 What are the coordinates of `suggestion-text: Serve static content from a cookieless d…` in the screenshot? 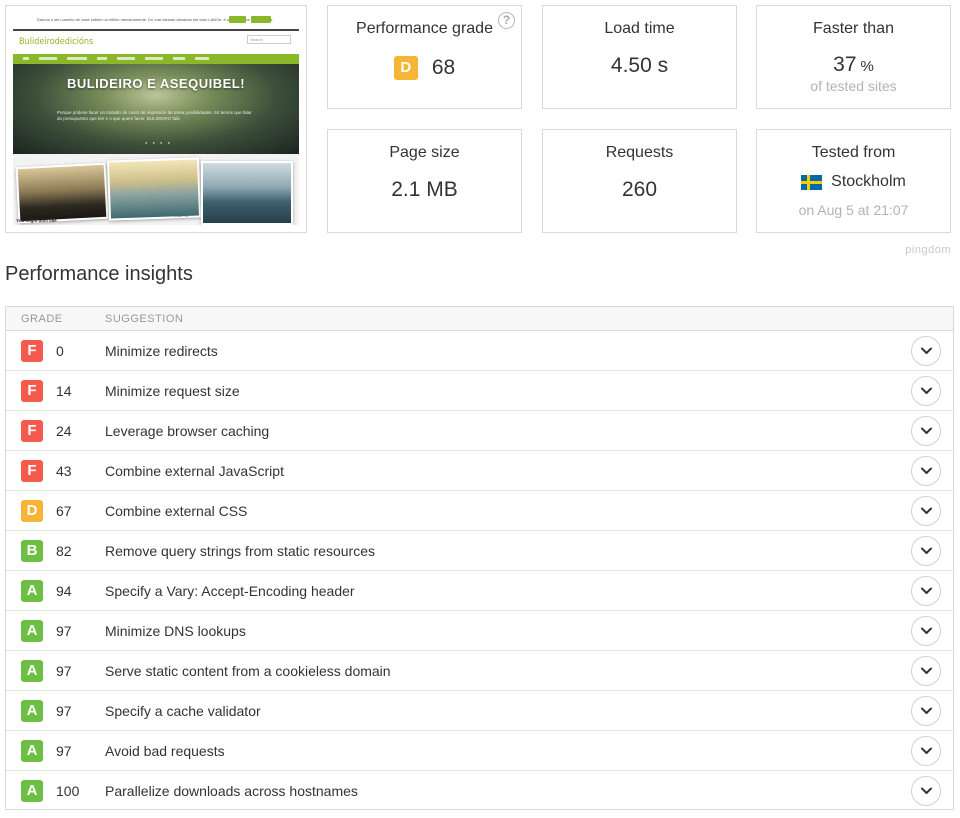 It's located at (248, 671).